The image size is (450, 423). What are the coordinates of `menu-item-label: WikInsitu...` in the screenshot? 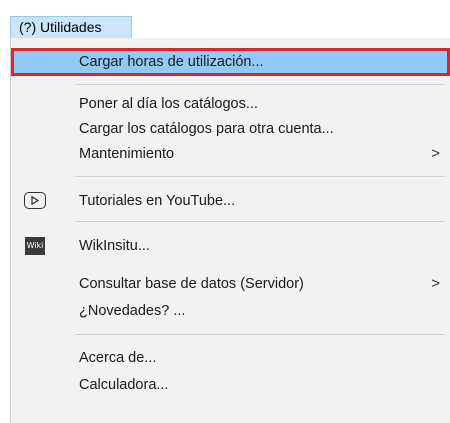 It's located at (114, 246).